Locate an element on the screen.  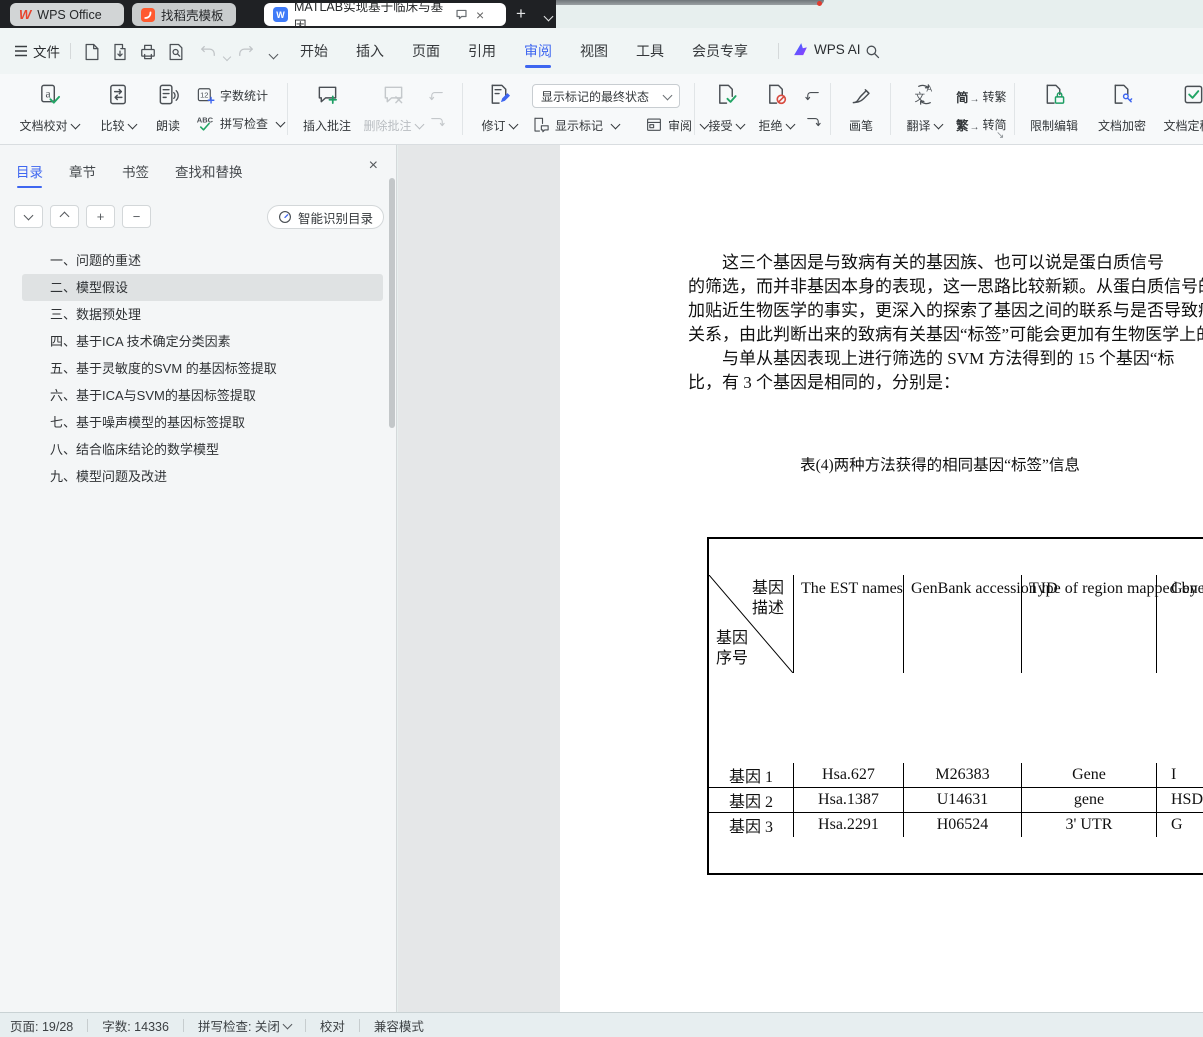
menu-tab: 工具 is located at coordinates (650, 51).